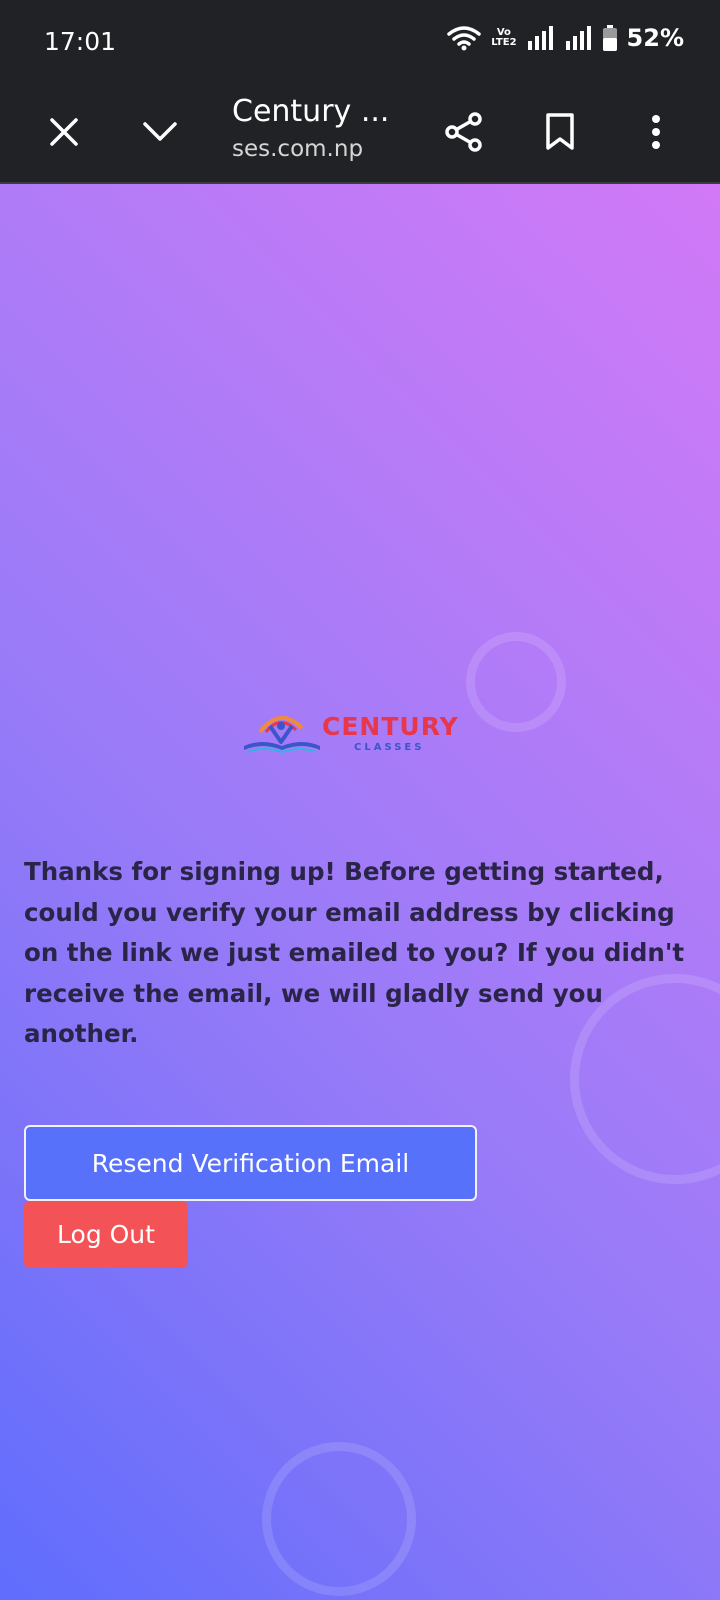 The height and width of the screenshot is (1600, 720). Describe the element at coordinates (282, 735) in the screenshot. I see `logo-emblem-icon` at that location.